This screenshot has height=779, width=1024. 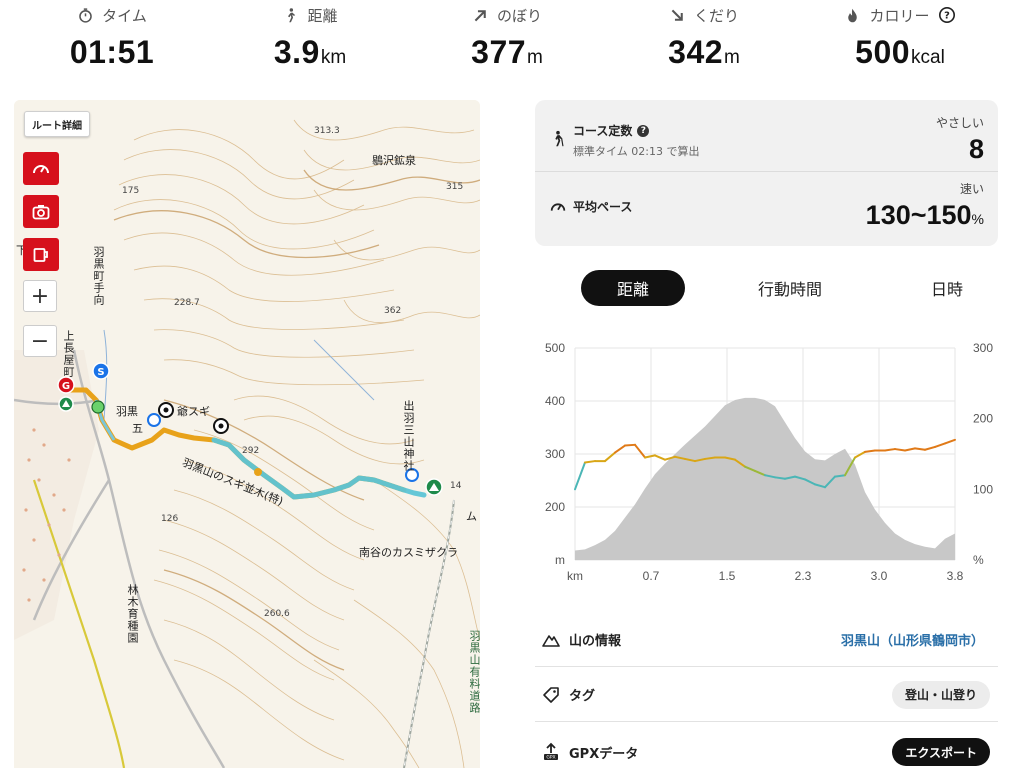 I want to click on stat-descent-unit: m, so click(x=732, y=57).